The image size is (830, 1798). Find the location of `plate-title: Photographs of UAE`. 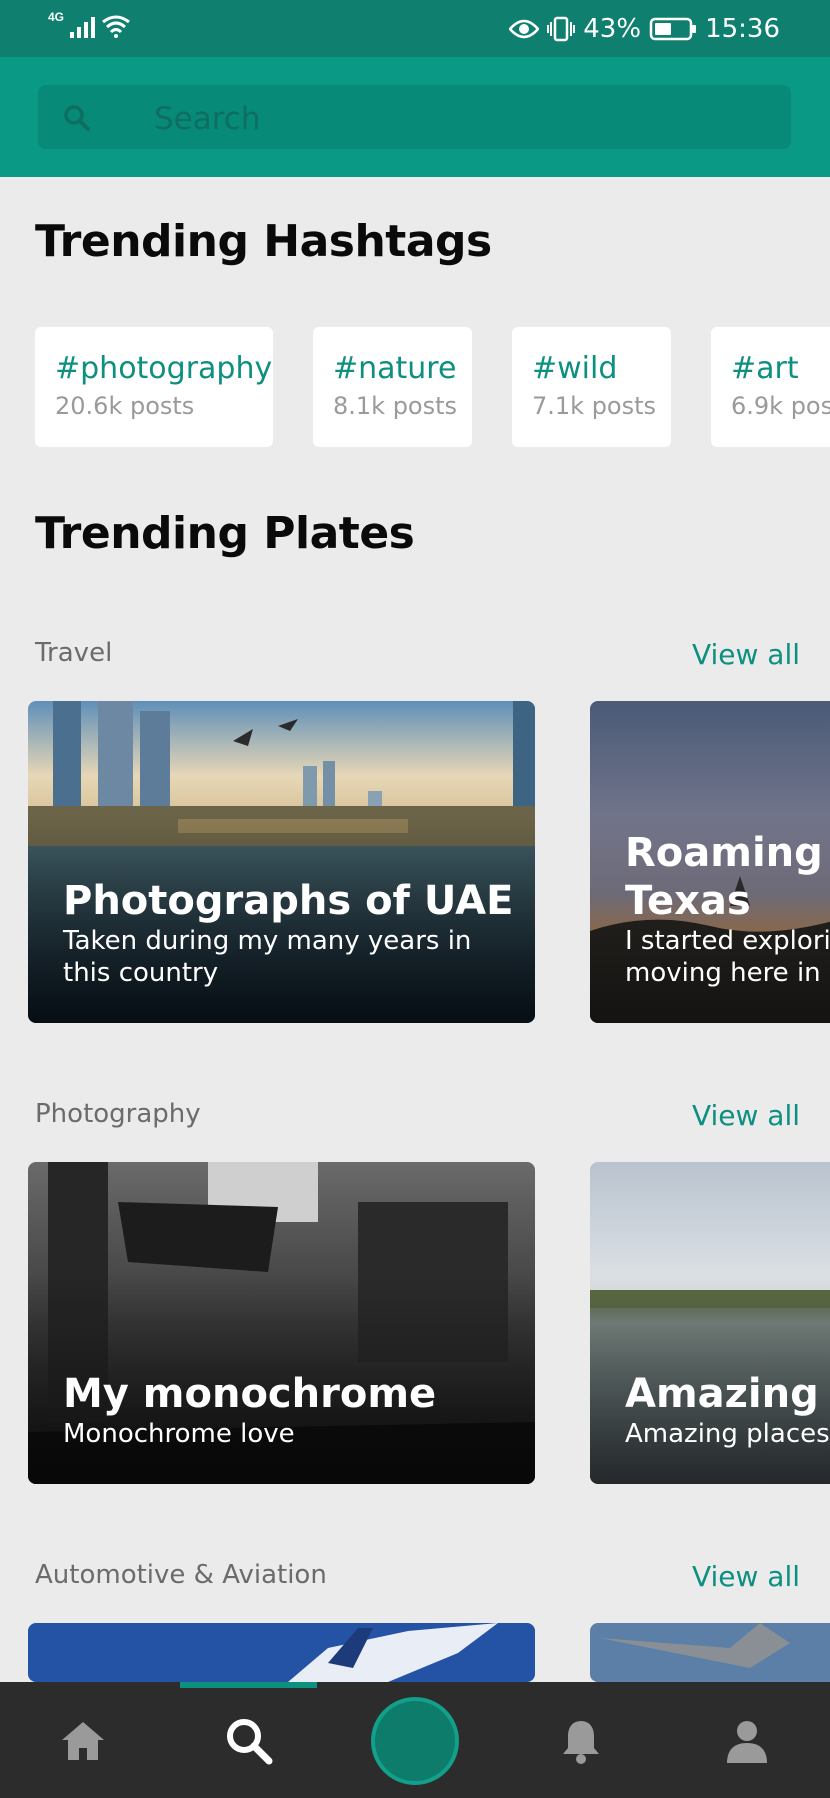

plate-title: Photographs of UAE is located at coordinates (288, 901).